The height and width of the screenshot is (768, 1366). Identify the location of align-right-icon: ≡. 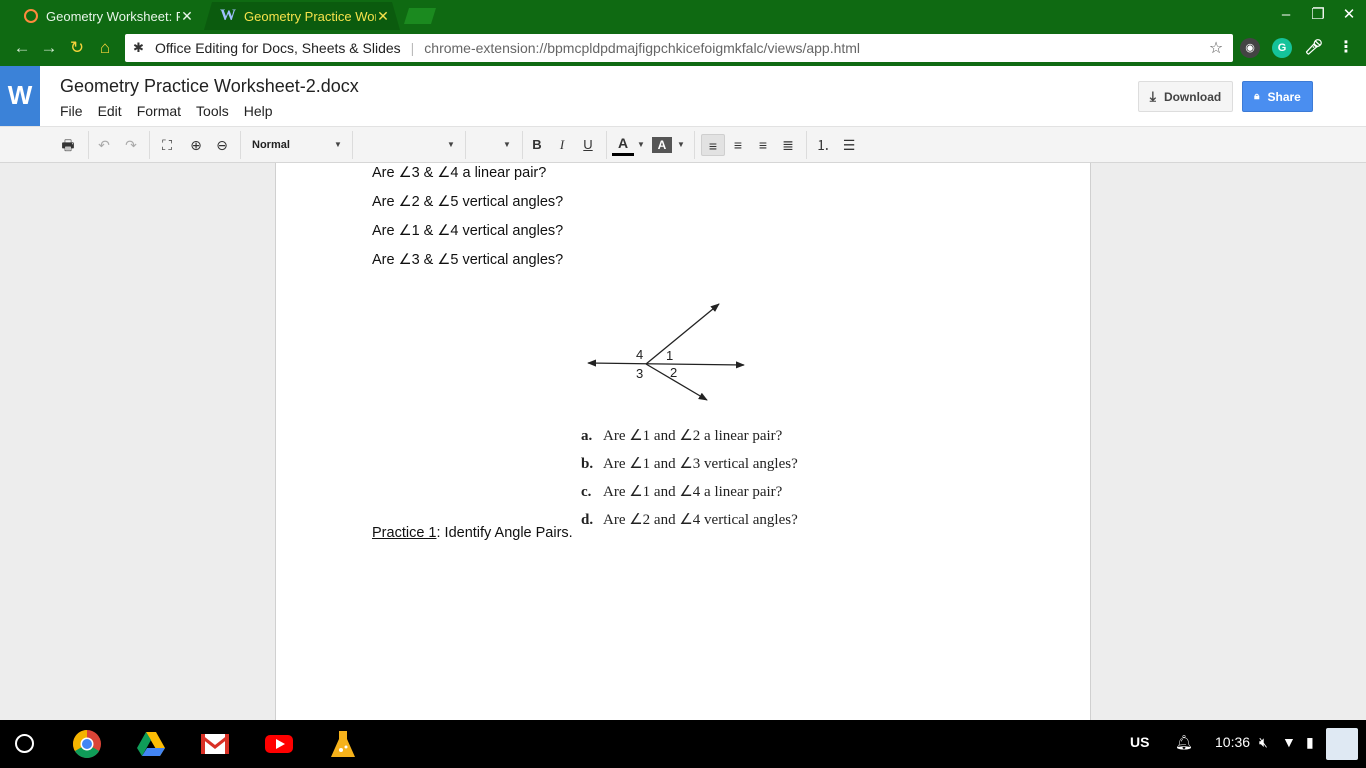
(763, 145).